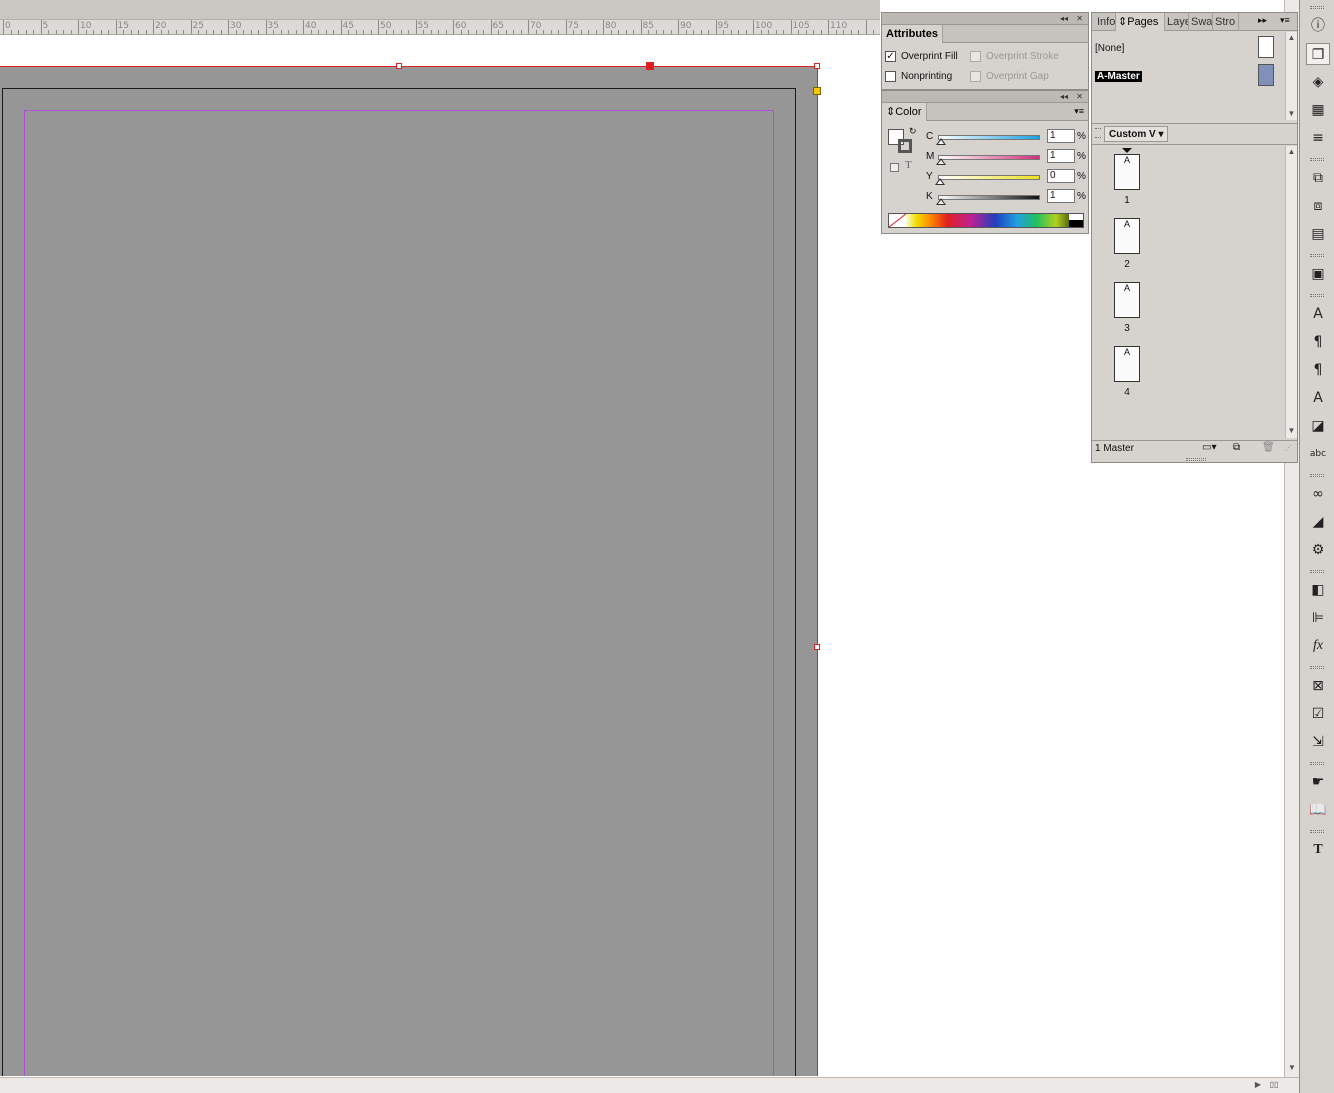 This screenshot has height=1093, width=1334. I want to click on pages-icon: ❐, so click(1318, 54).